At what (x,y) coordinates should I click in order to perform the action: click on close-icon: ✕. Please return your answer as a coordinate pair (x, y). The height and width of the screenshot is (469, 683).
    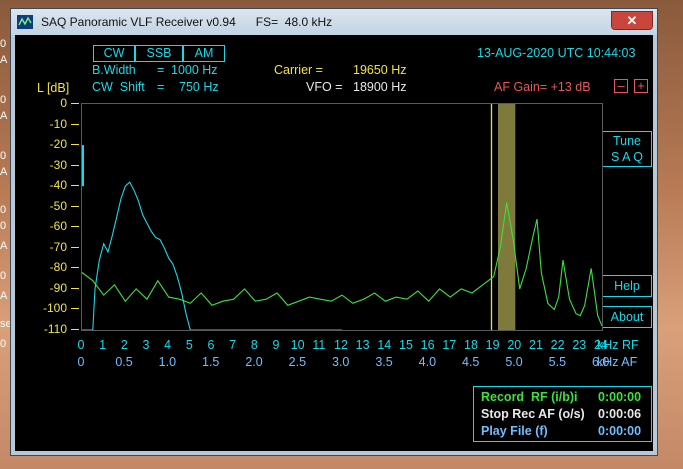
    Looking at the image, I should click on (632, 20).